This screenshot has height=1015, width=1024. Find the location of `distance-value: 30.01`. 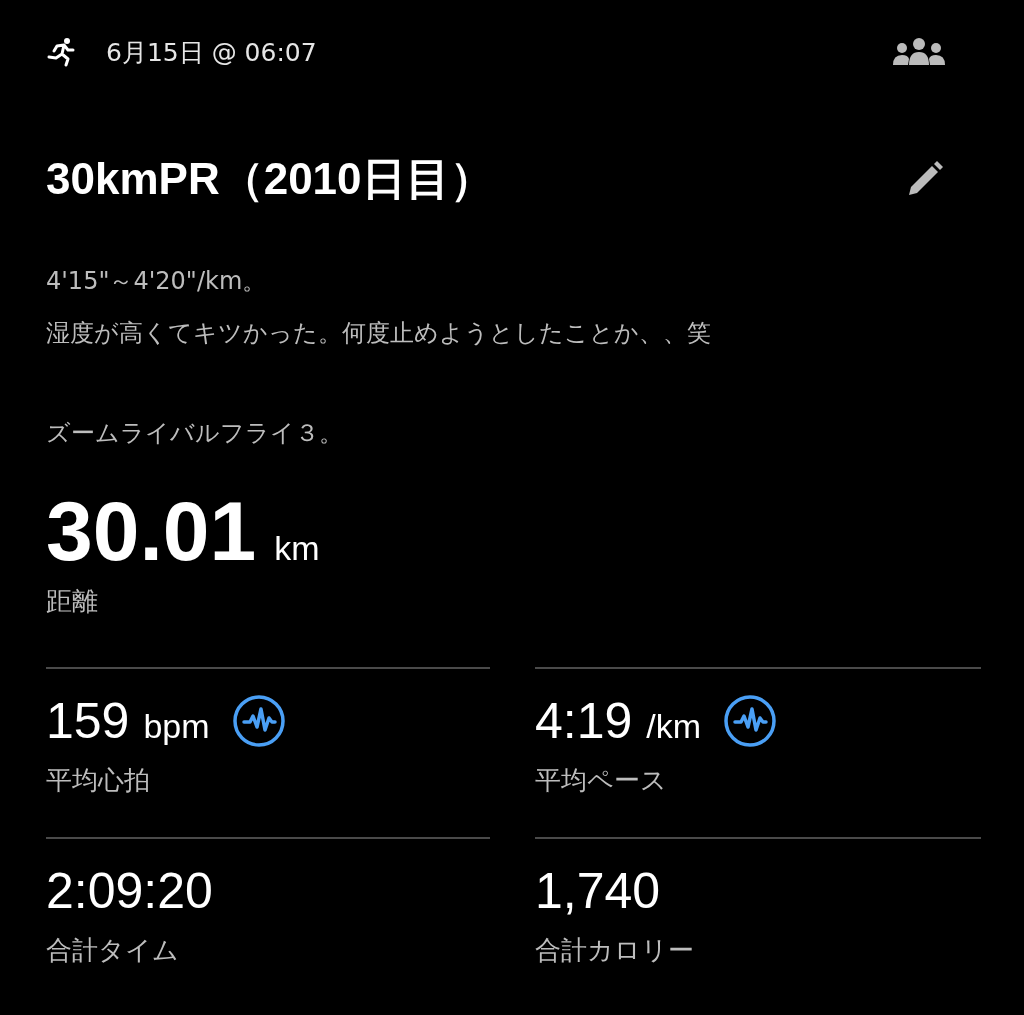

distance-value: 30.01 is located at coordinates (151, 531).